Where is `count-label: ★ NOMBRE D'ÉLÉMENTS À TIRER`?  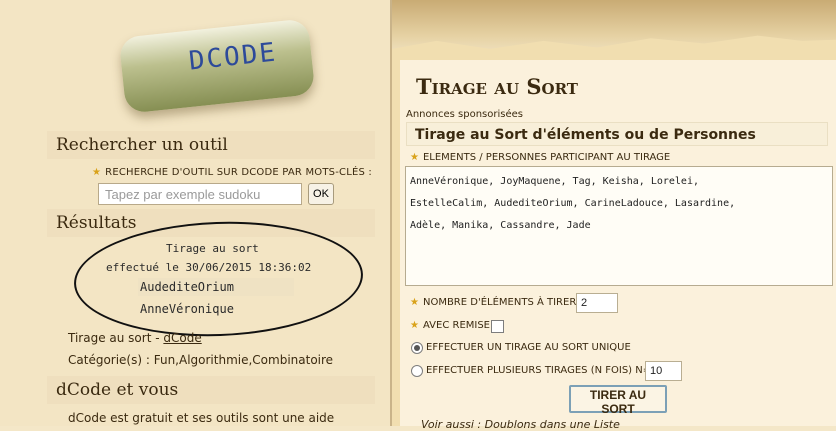
count-label: ★ NOMBRE D'ÉLÉMENTS À TIRER is located at coordinates (493, 302).